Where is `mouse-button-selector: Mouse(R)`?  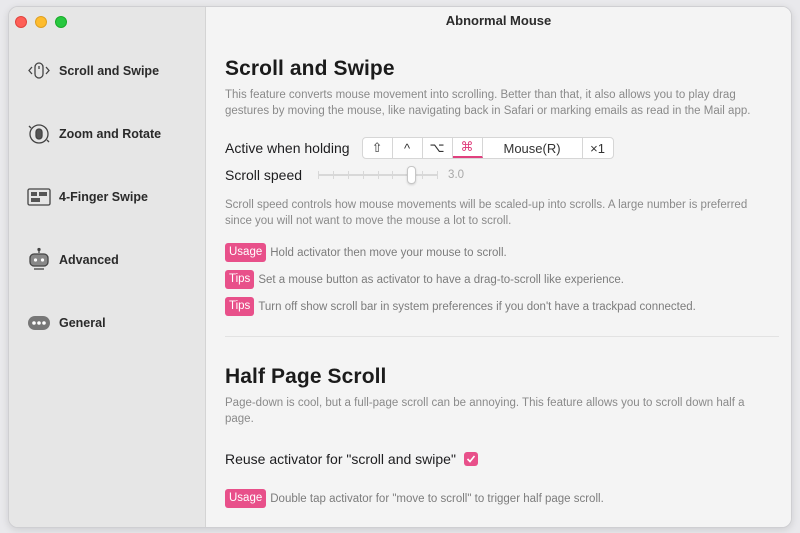 mouse-button-selector: Mouse(R) is located at coordinates (533, 148).